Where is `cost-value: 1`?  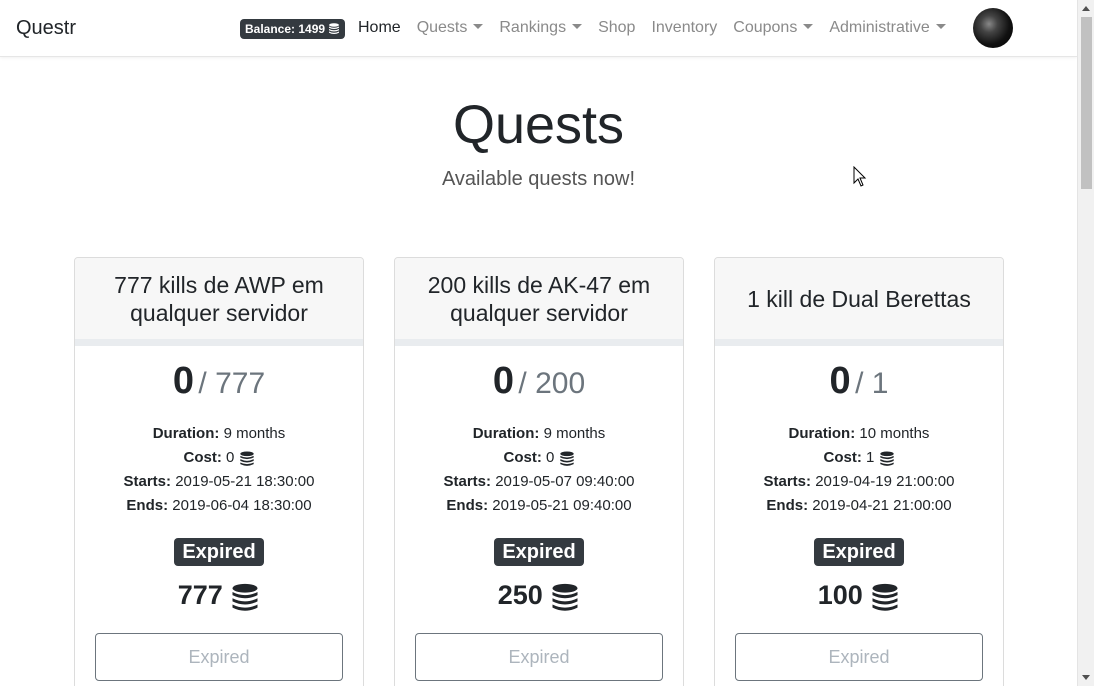
cost-value: 1 is located at coordinates (870, 457).